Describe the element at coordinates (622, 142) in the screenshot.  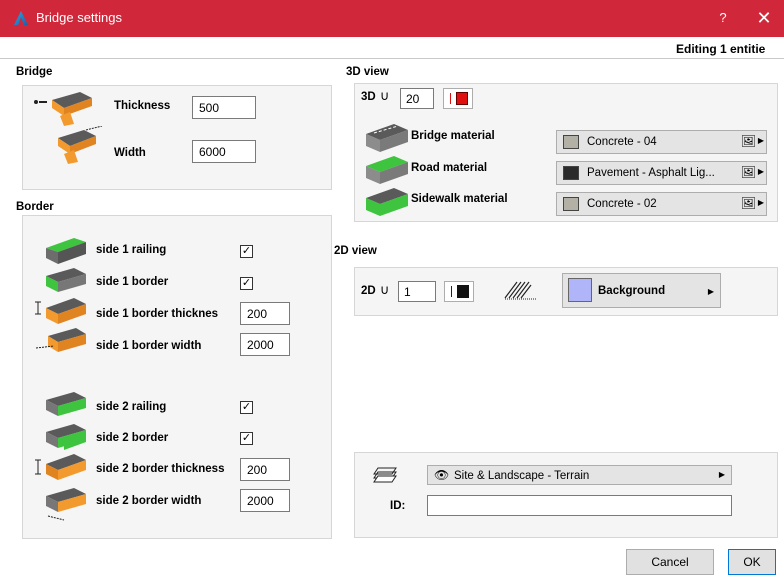
I see `bridge-material-name: Concrete - 04` at that location.